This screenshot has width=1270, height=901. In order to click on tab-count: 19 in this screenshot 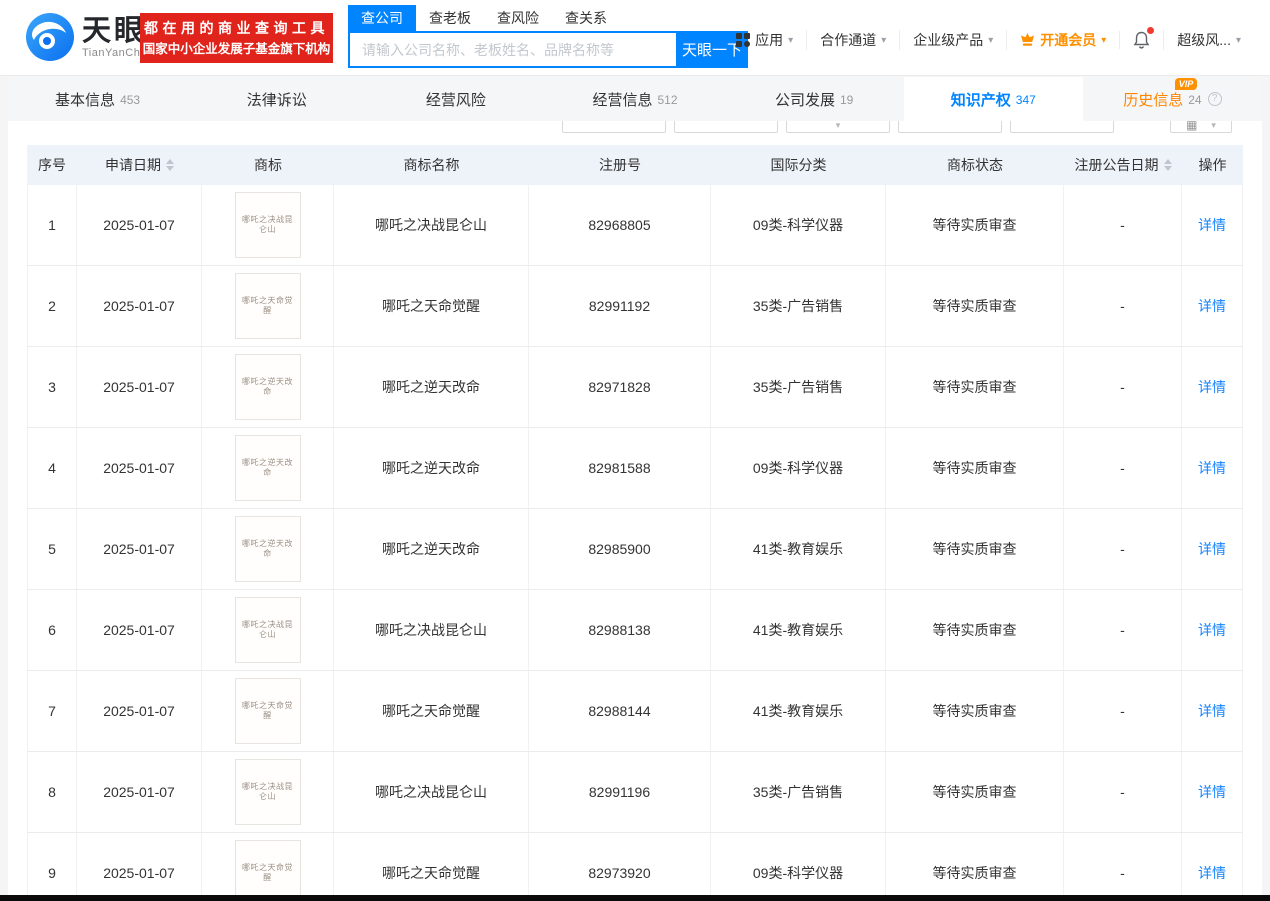, I will do `click(846, 100)`.